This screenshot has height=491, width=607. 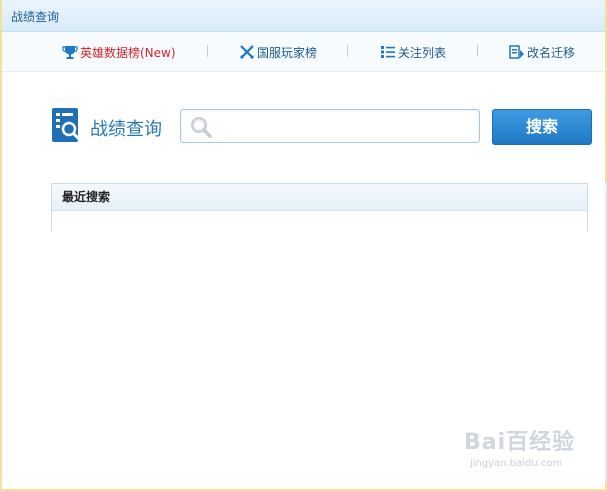 I want to click on nav-item-label: 英雄数据榜(New), so click(x=128, y=52).